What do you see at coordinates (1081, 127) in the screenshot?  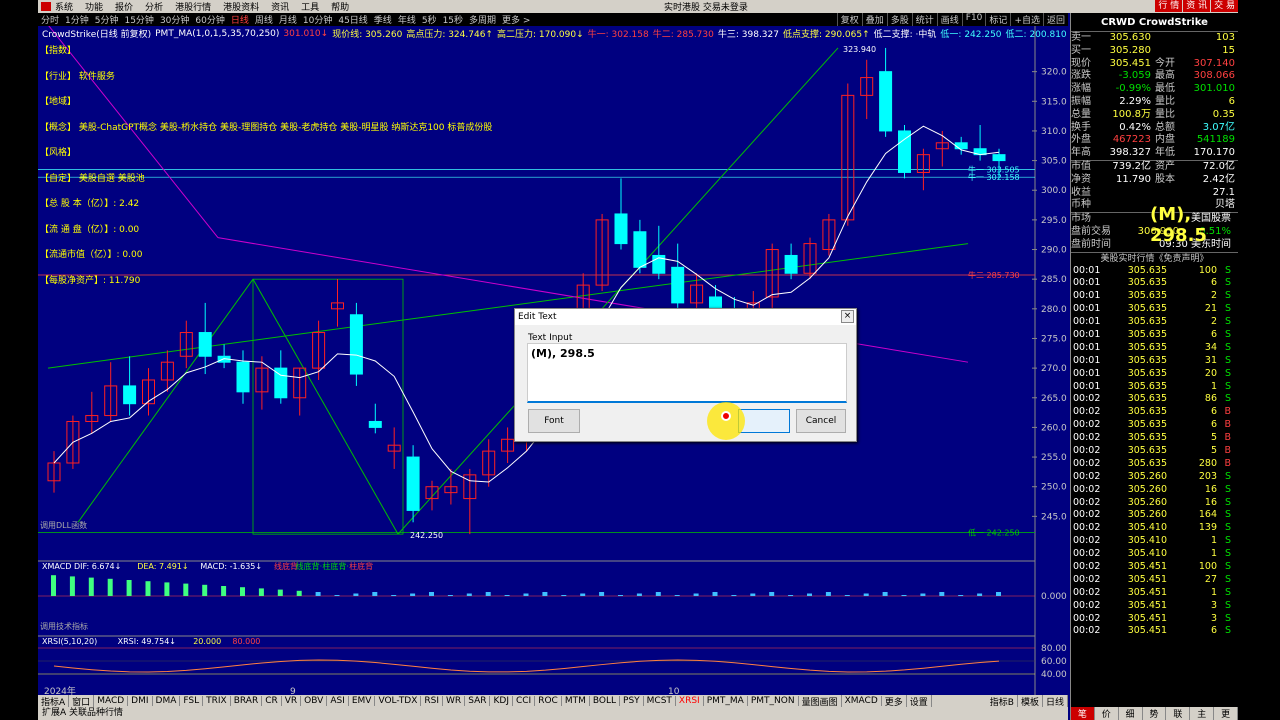 I see `quote-label: 换手` at bounding box center [1081, 127].